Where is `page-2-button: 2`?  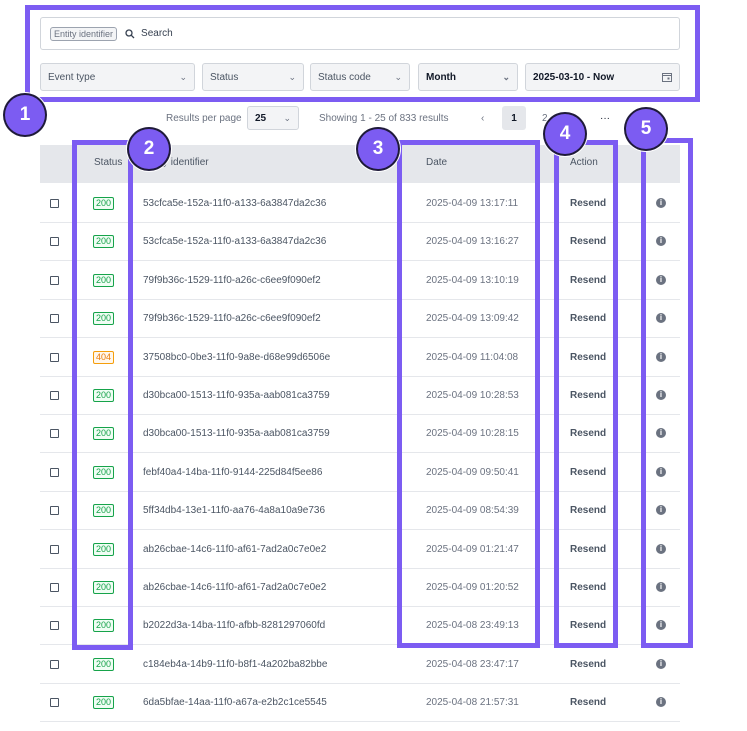 page-2-button: 2 is located at coordinates (545, 118).